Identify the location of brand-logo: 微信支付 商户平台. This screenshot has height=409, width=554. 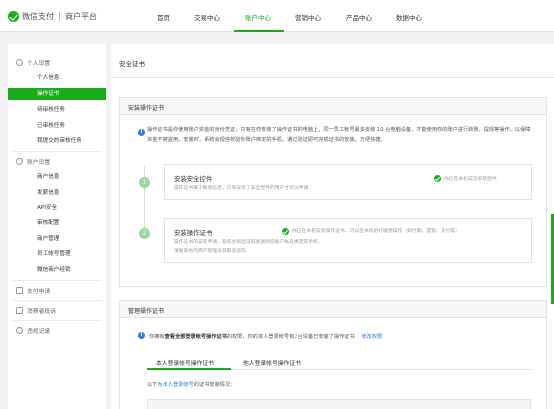
(52, 16).